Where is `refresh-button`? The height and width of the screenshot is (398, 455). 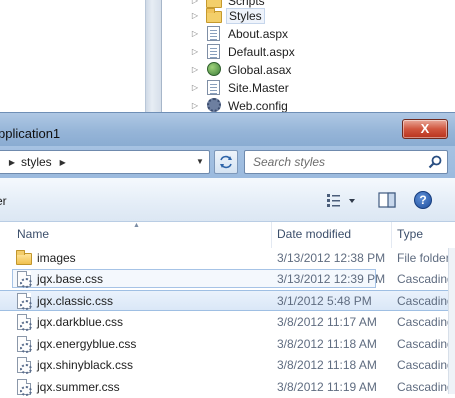 refresh-button is located at coordinates (226, 162).